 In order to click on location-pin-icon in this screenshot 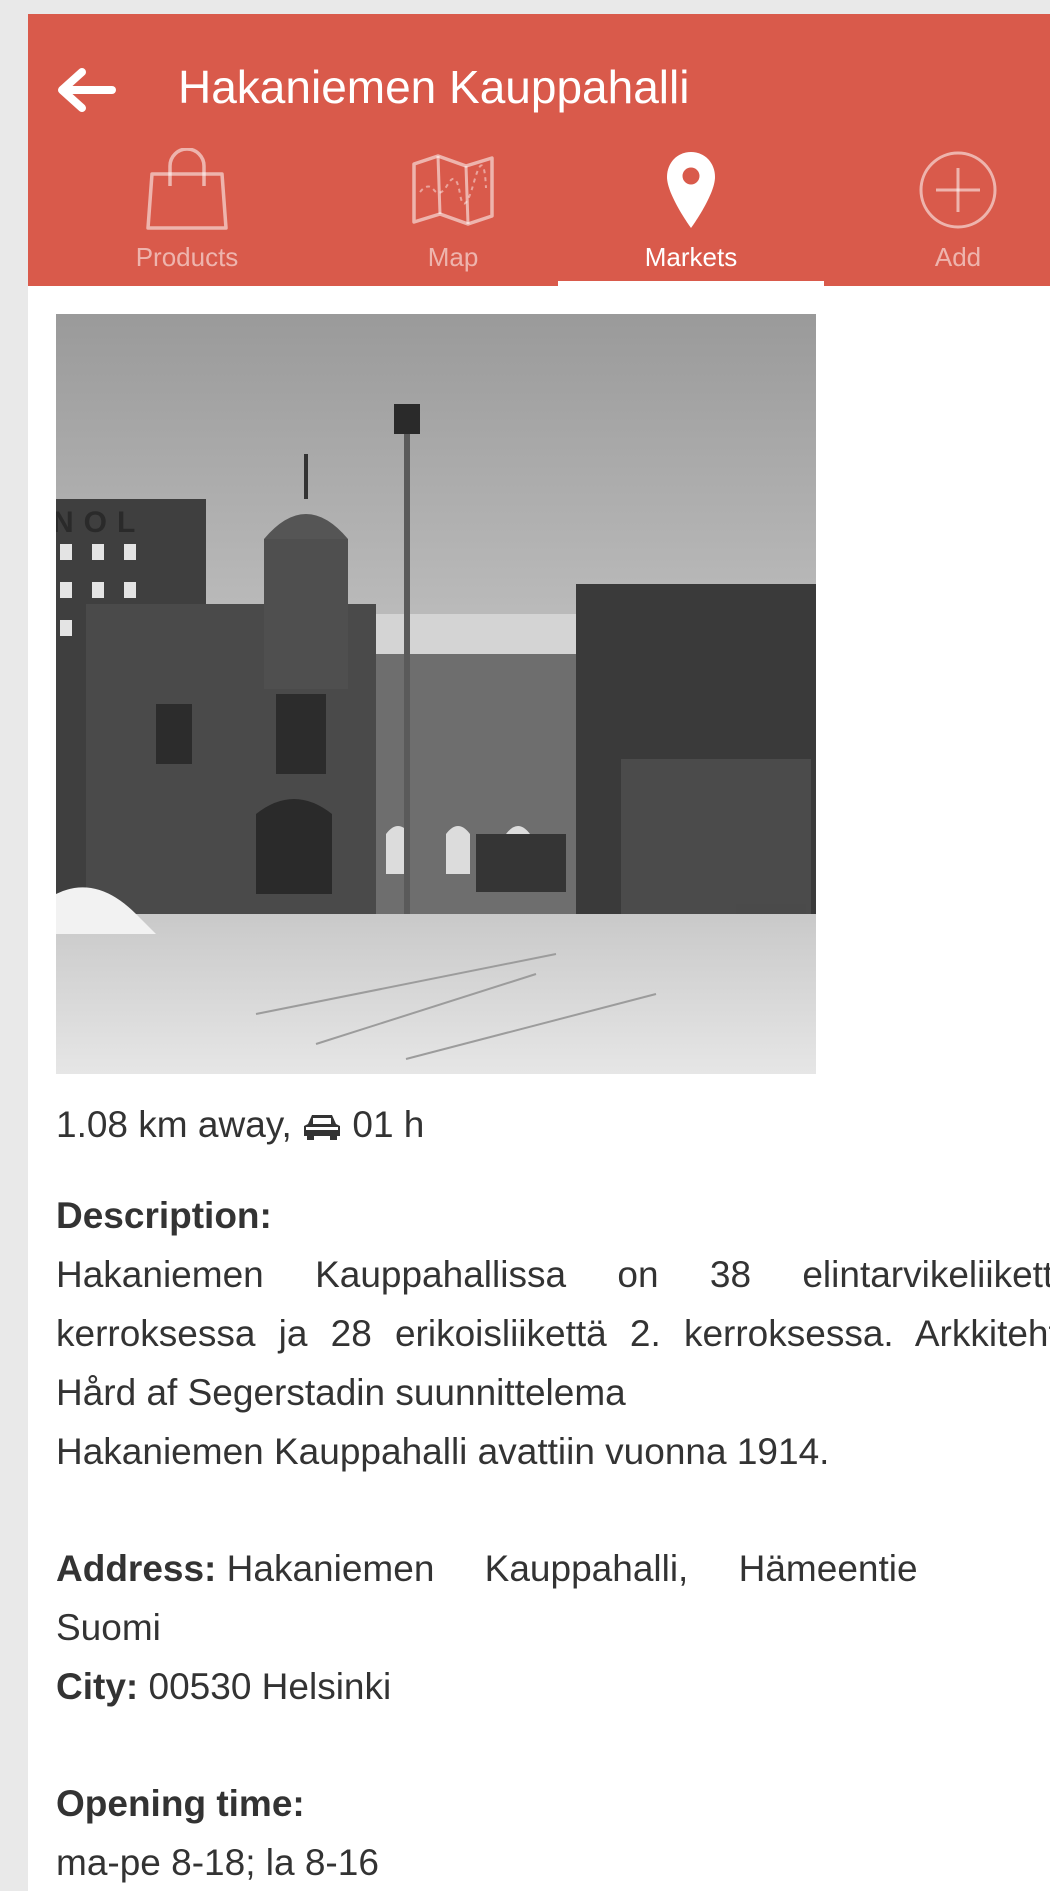, I will do `click(691, 190)`.